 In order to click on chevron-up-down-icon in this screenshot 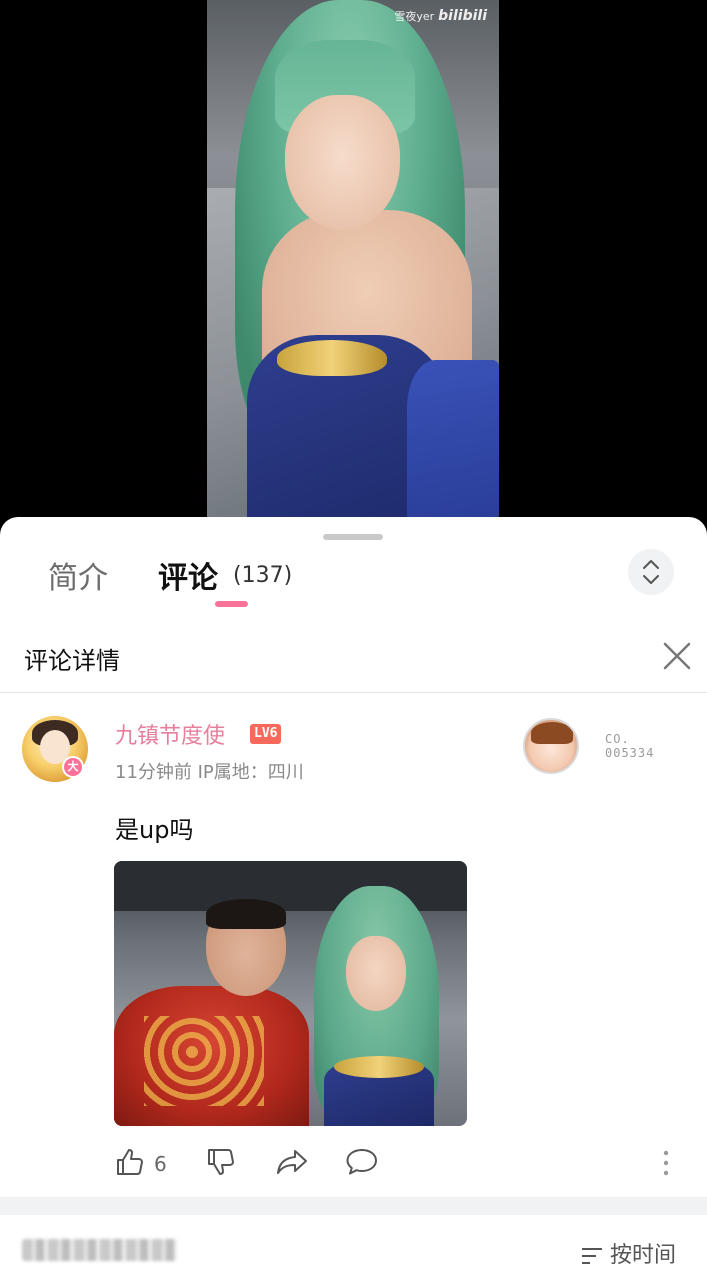, I will do `click(651, 572)`.